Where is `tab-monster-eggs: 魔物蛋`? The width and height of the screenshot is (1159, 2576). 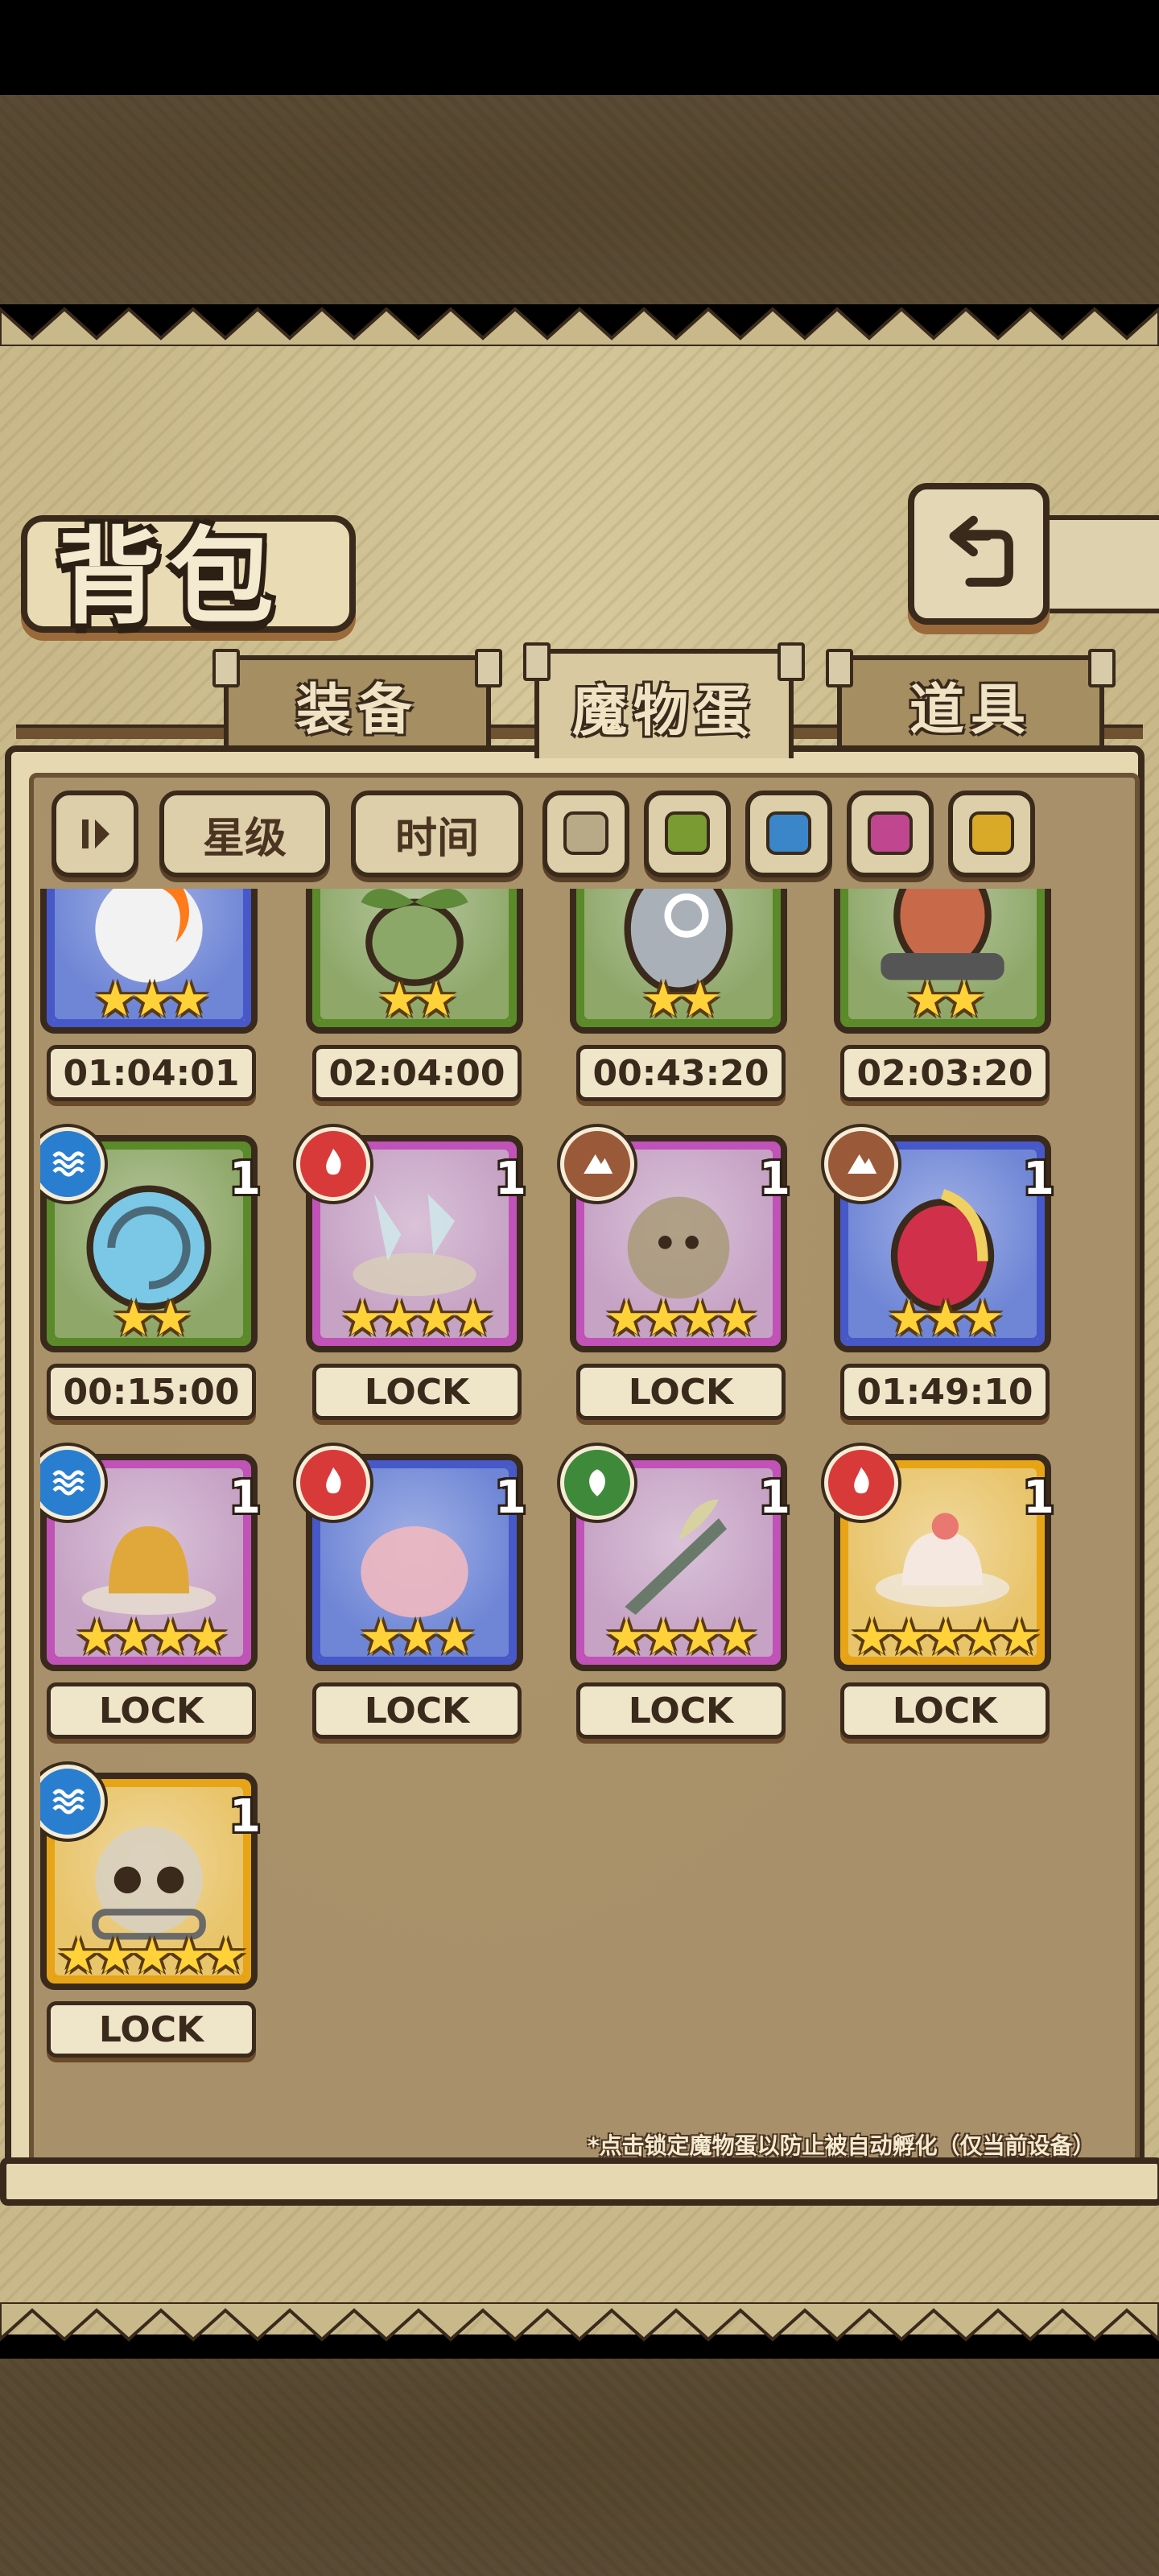
tab-monster-eggs: 魔物蛋 is located at coordinates (664, 700).